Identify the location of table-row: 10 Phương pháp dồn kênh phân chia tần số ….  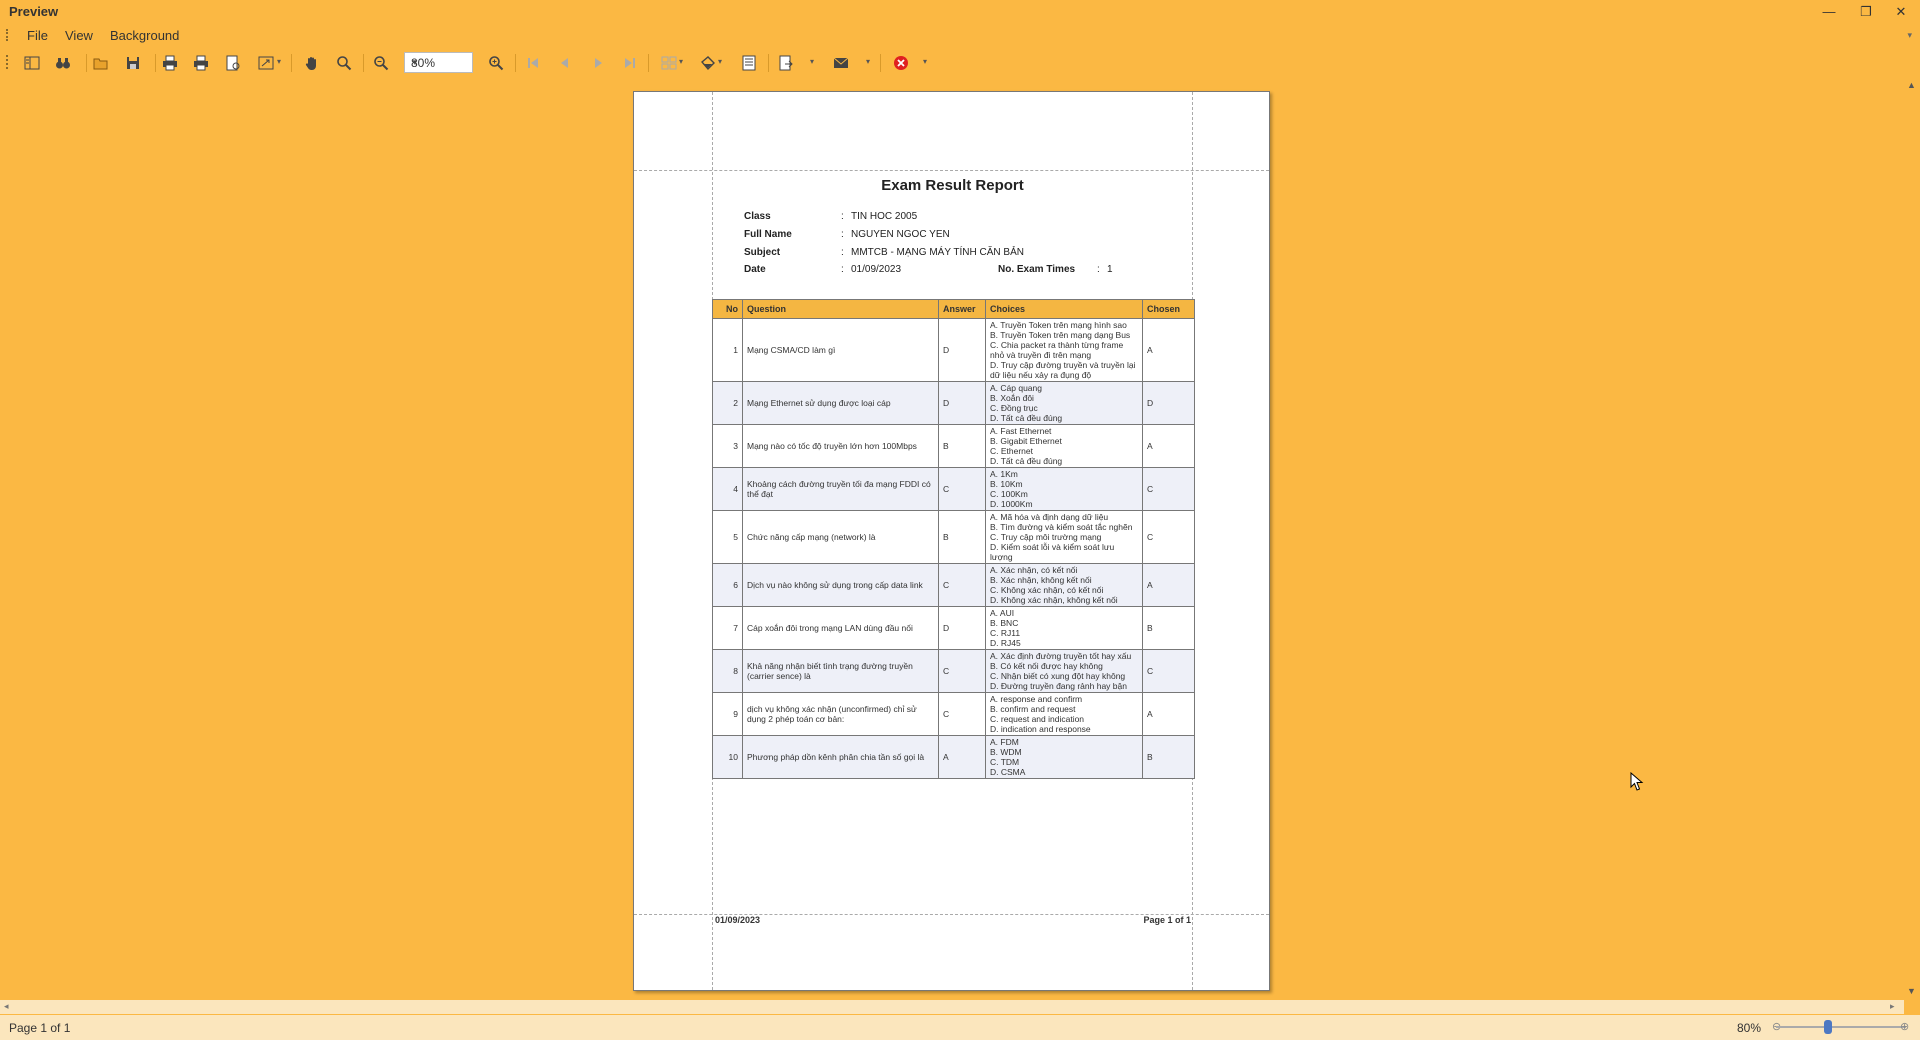
(953, 757).